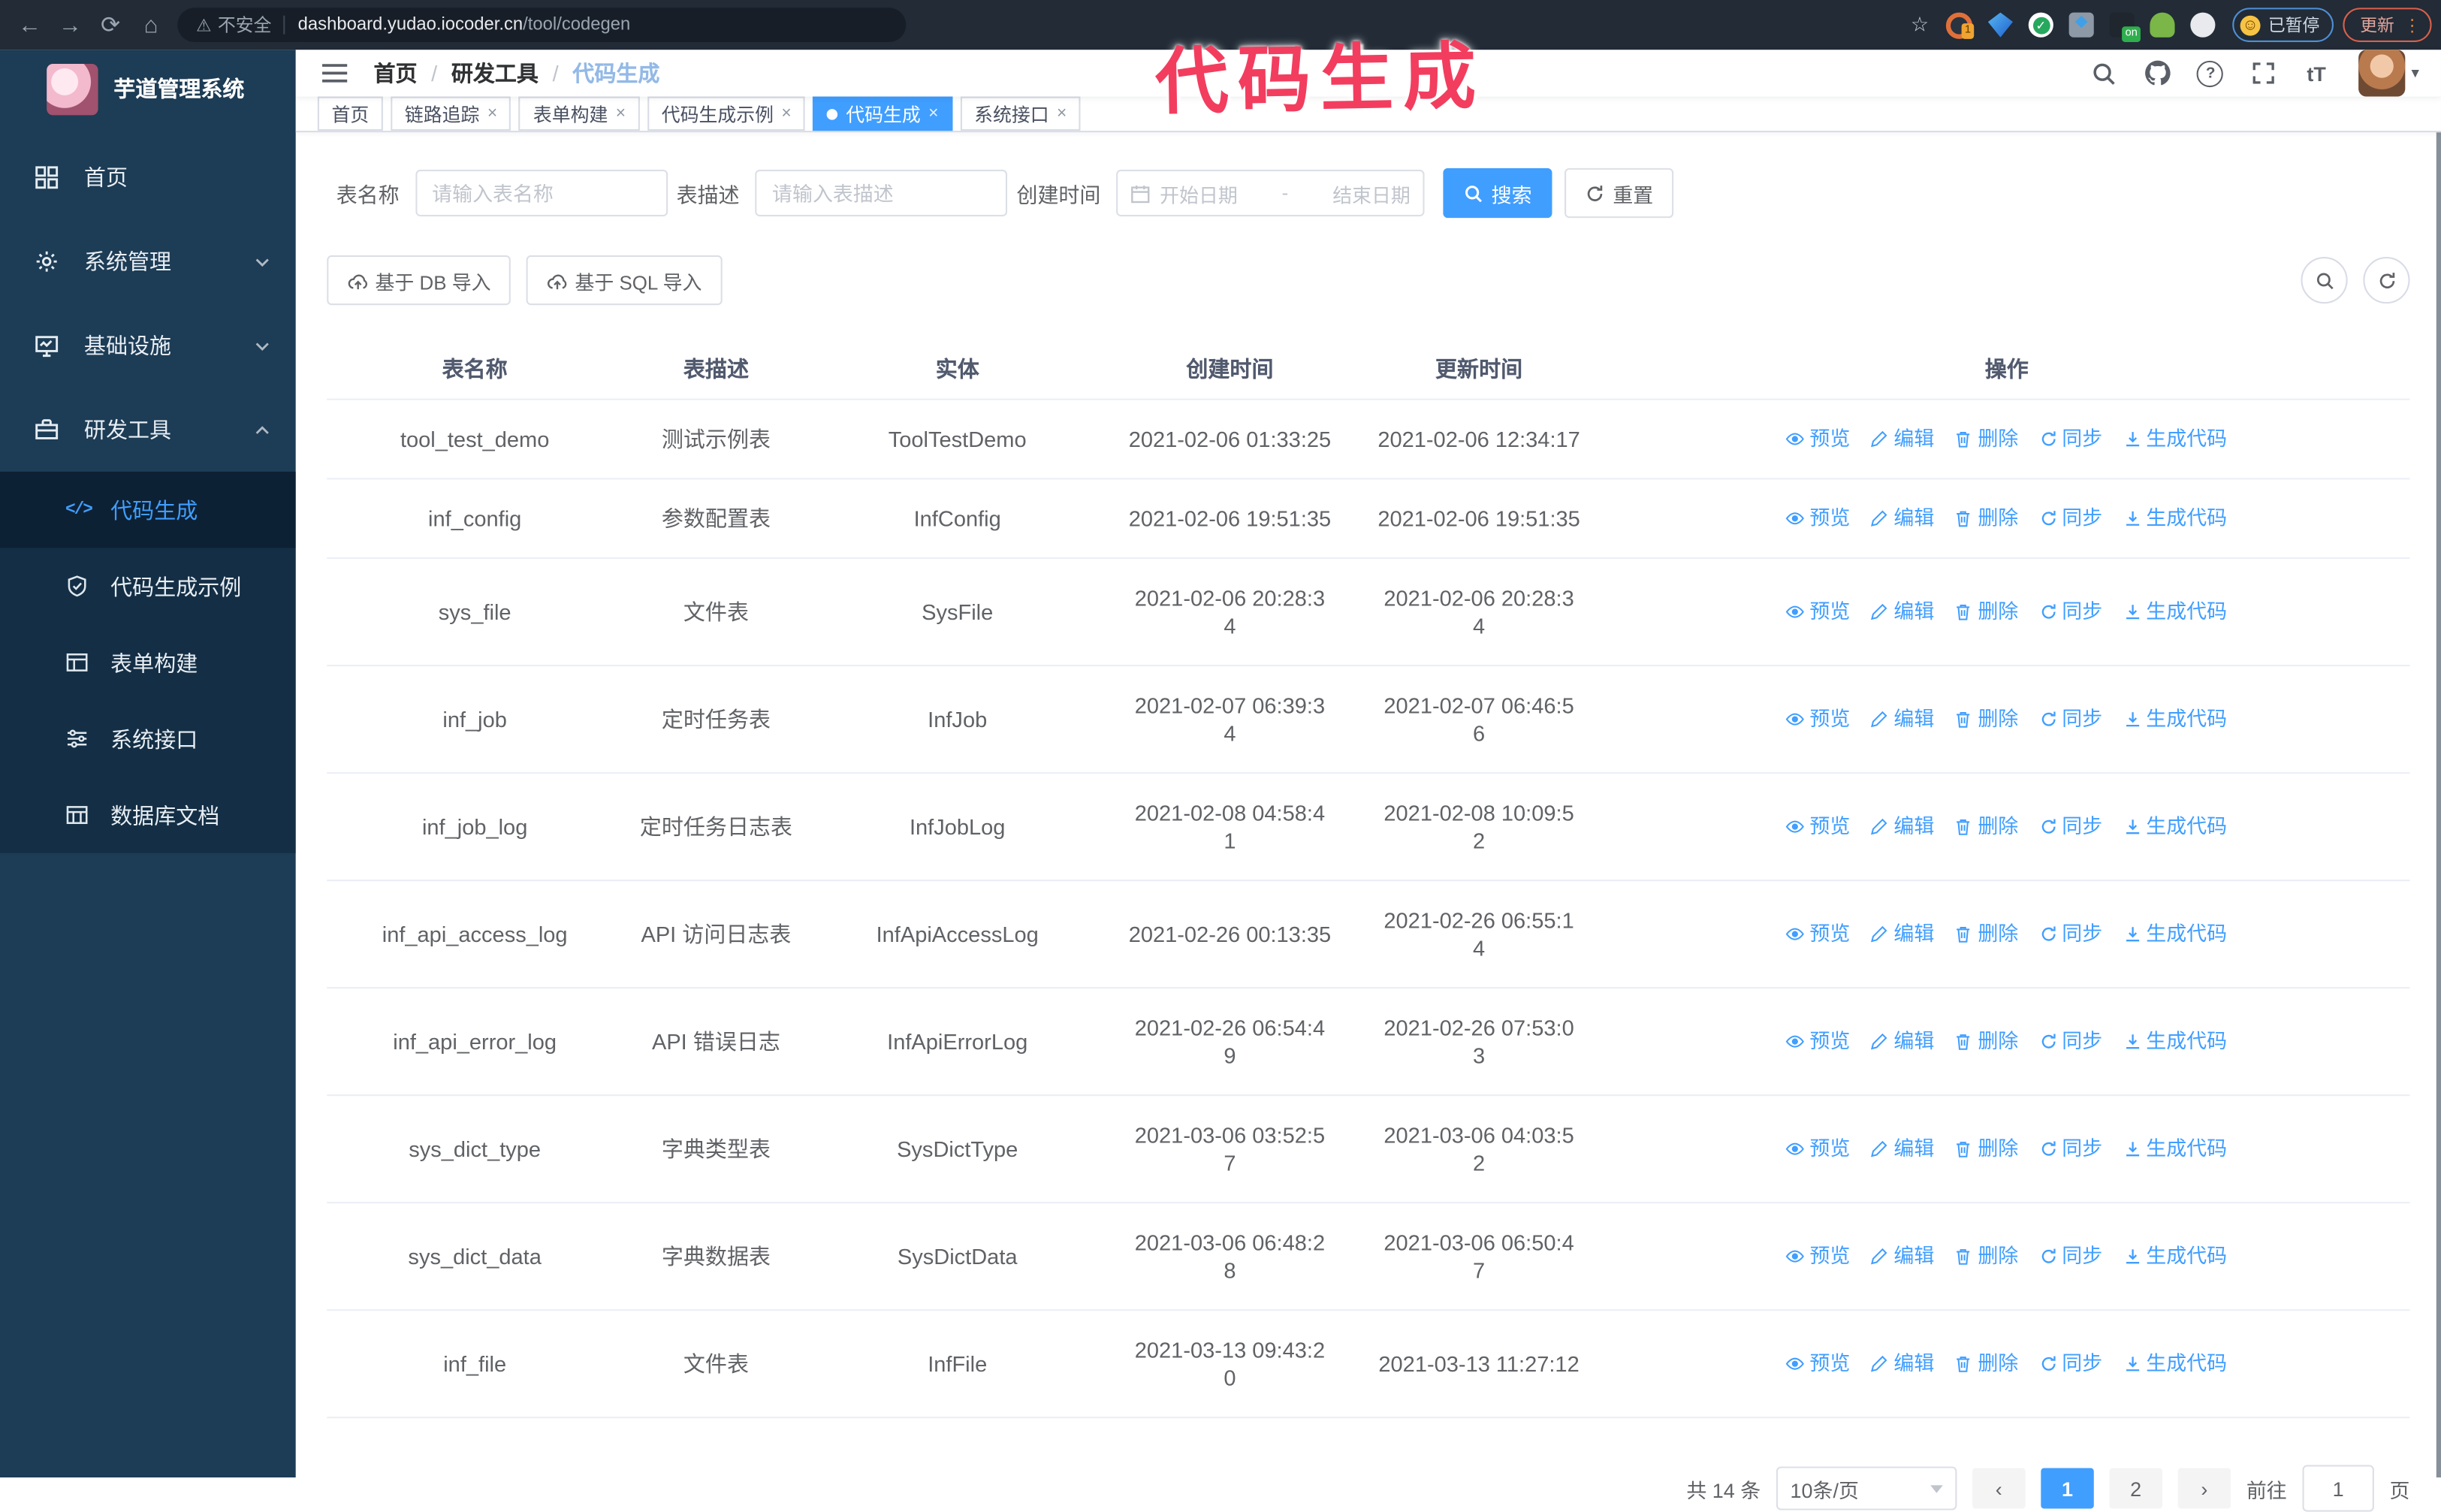 The image size is (2441, 1512). What do you see at coordinates (2382, 73) in the screenshot?
I see `user-avatar` at bounding box center [2382, 73].